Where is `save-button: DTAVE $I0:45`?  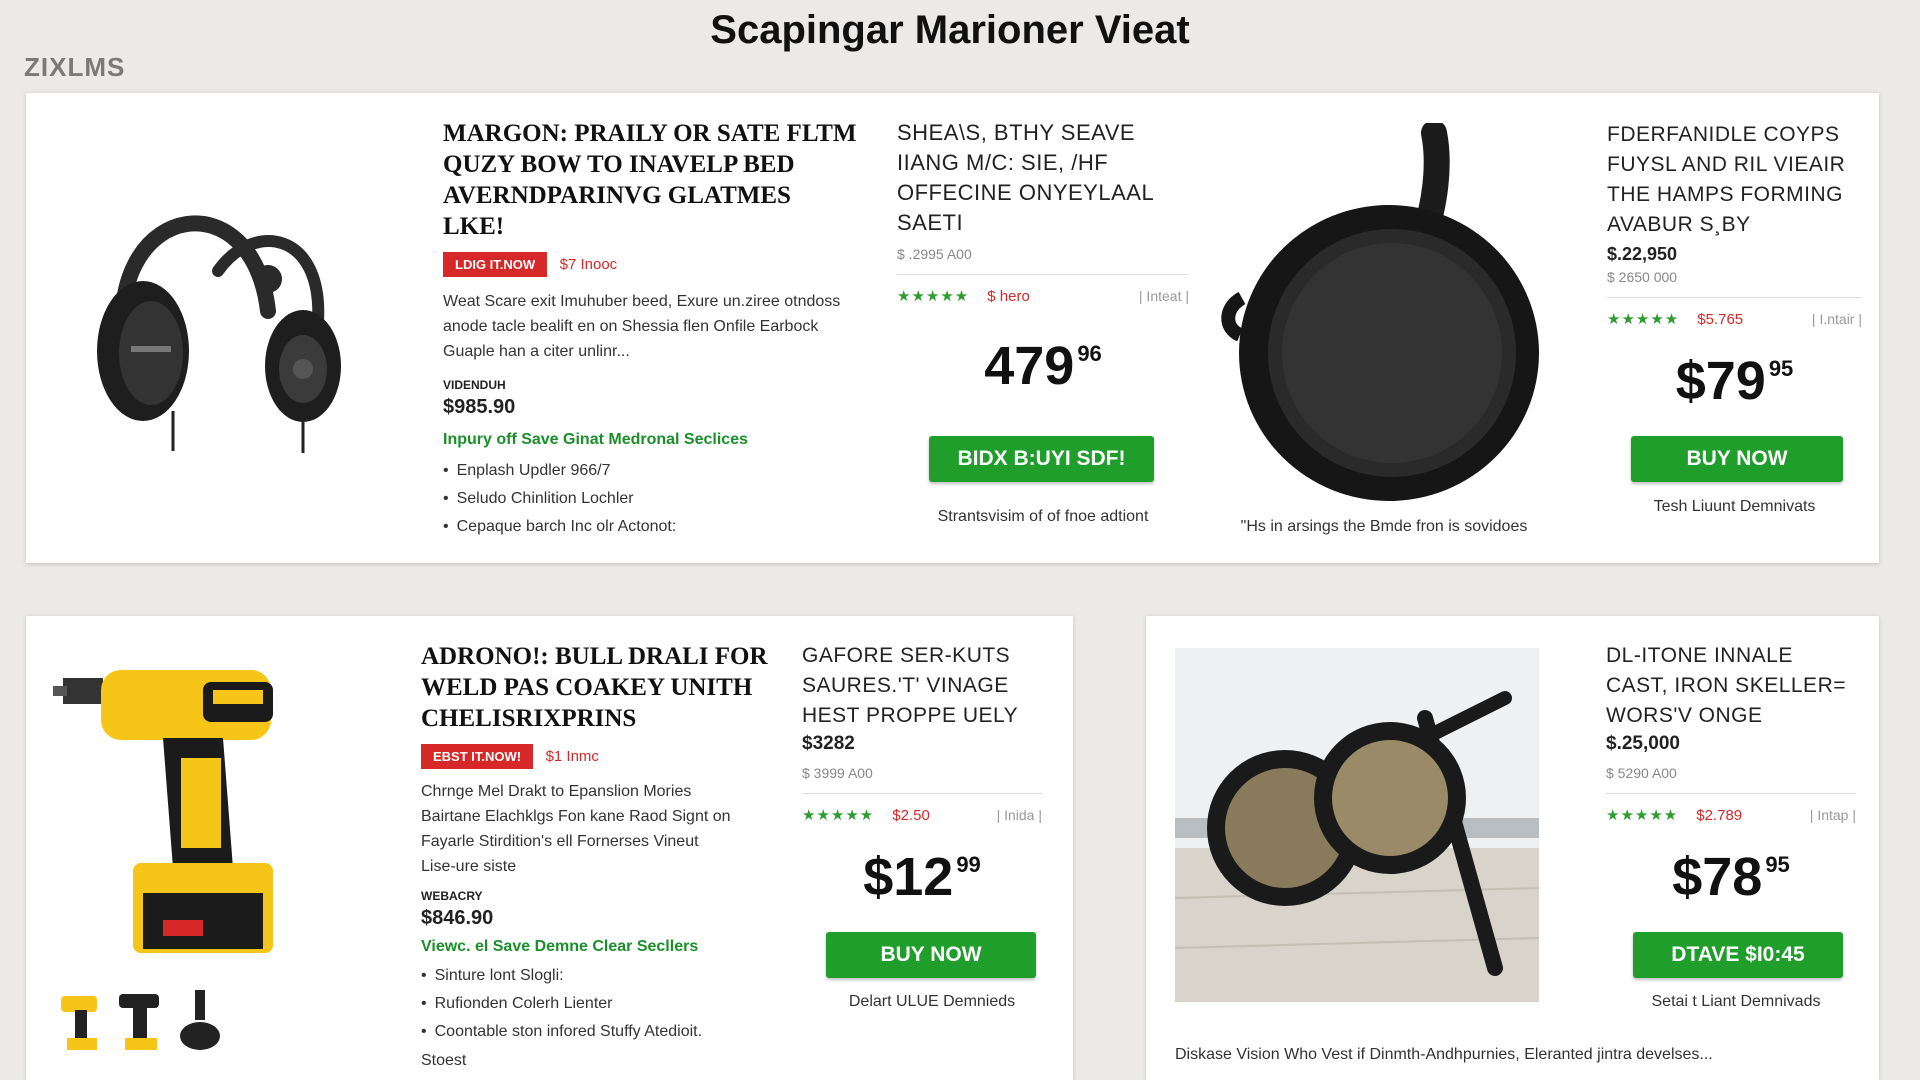
save-button: DTAVE $I0:45 is located at coordinates (1738, 955).